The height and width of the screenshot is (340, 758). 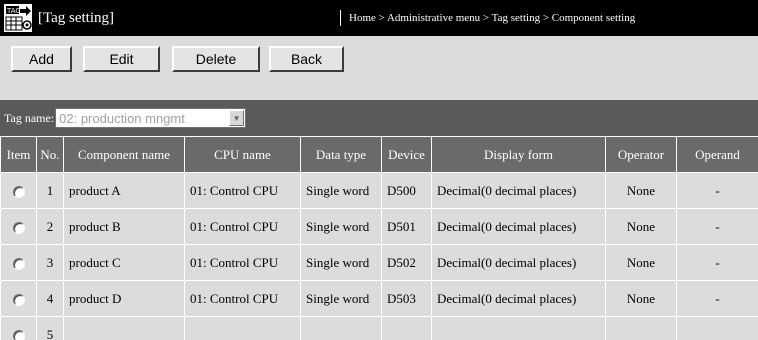 I want to click on component-name-cell: product D, so click(x=124, y=298).